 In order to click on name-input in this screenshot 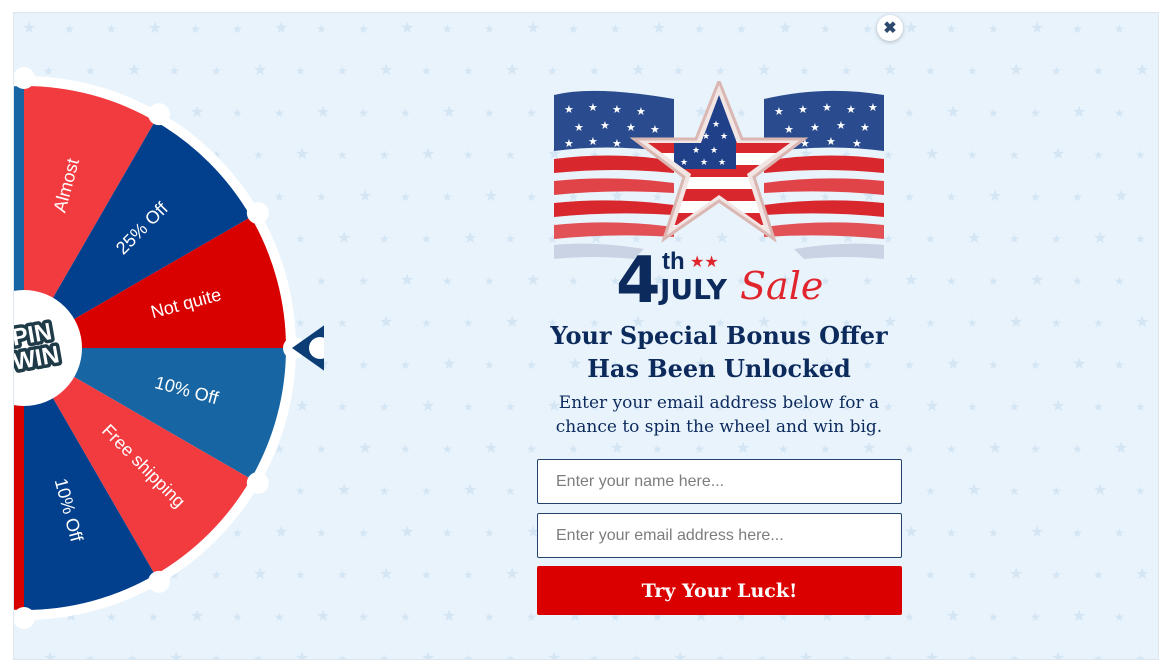, I will do `click(719, 481)`.